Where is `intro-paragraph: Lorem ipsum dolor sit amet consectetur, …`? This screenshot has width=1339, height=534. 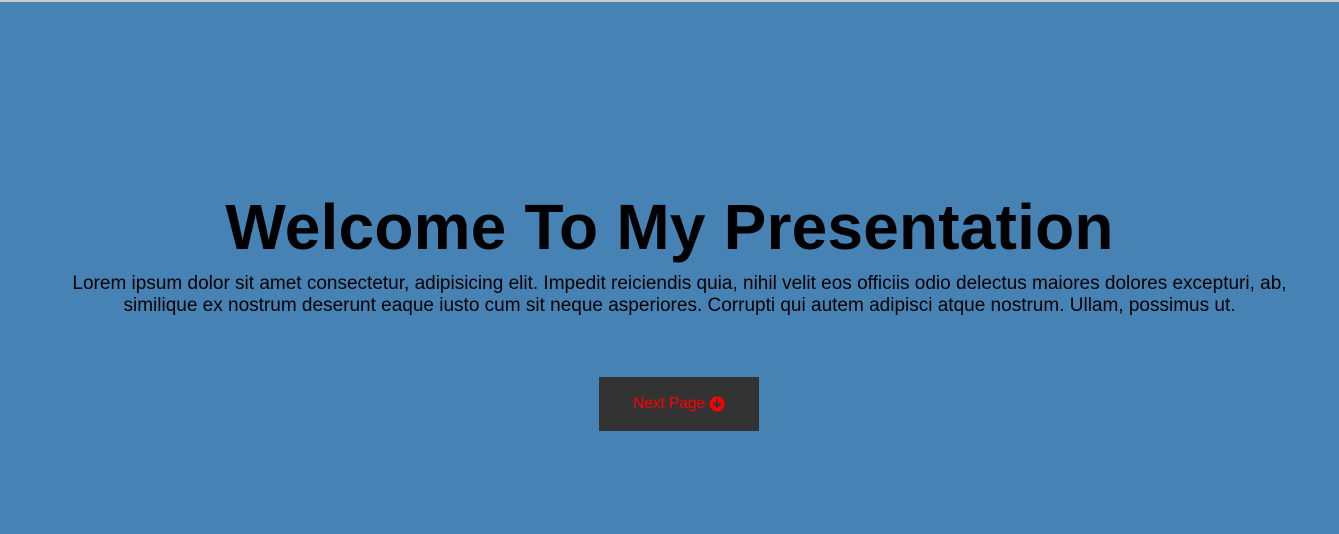
intro-paragraph: Lorem ipsum dolor sit amet consectetur, … is located at coordinates (679, 294).